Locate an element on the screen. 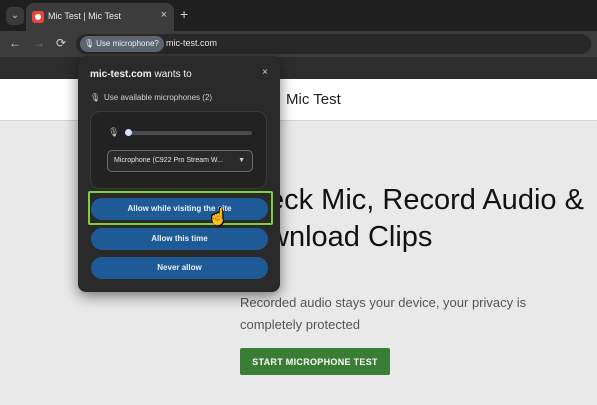 The image size is (597, 405). address-bar: 🎙 Use microphone? mic-test.com is located at coordinates (333, 44).